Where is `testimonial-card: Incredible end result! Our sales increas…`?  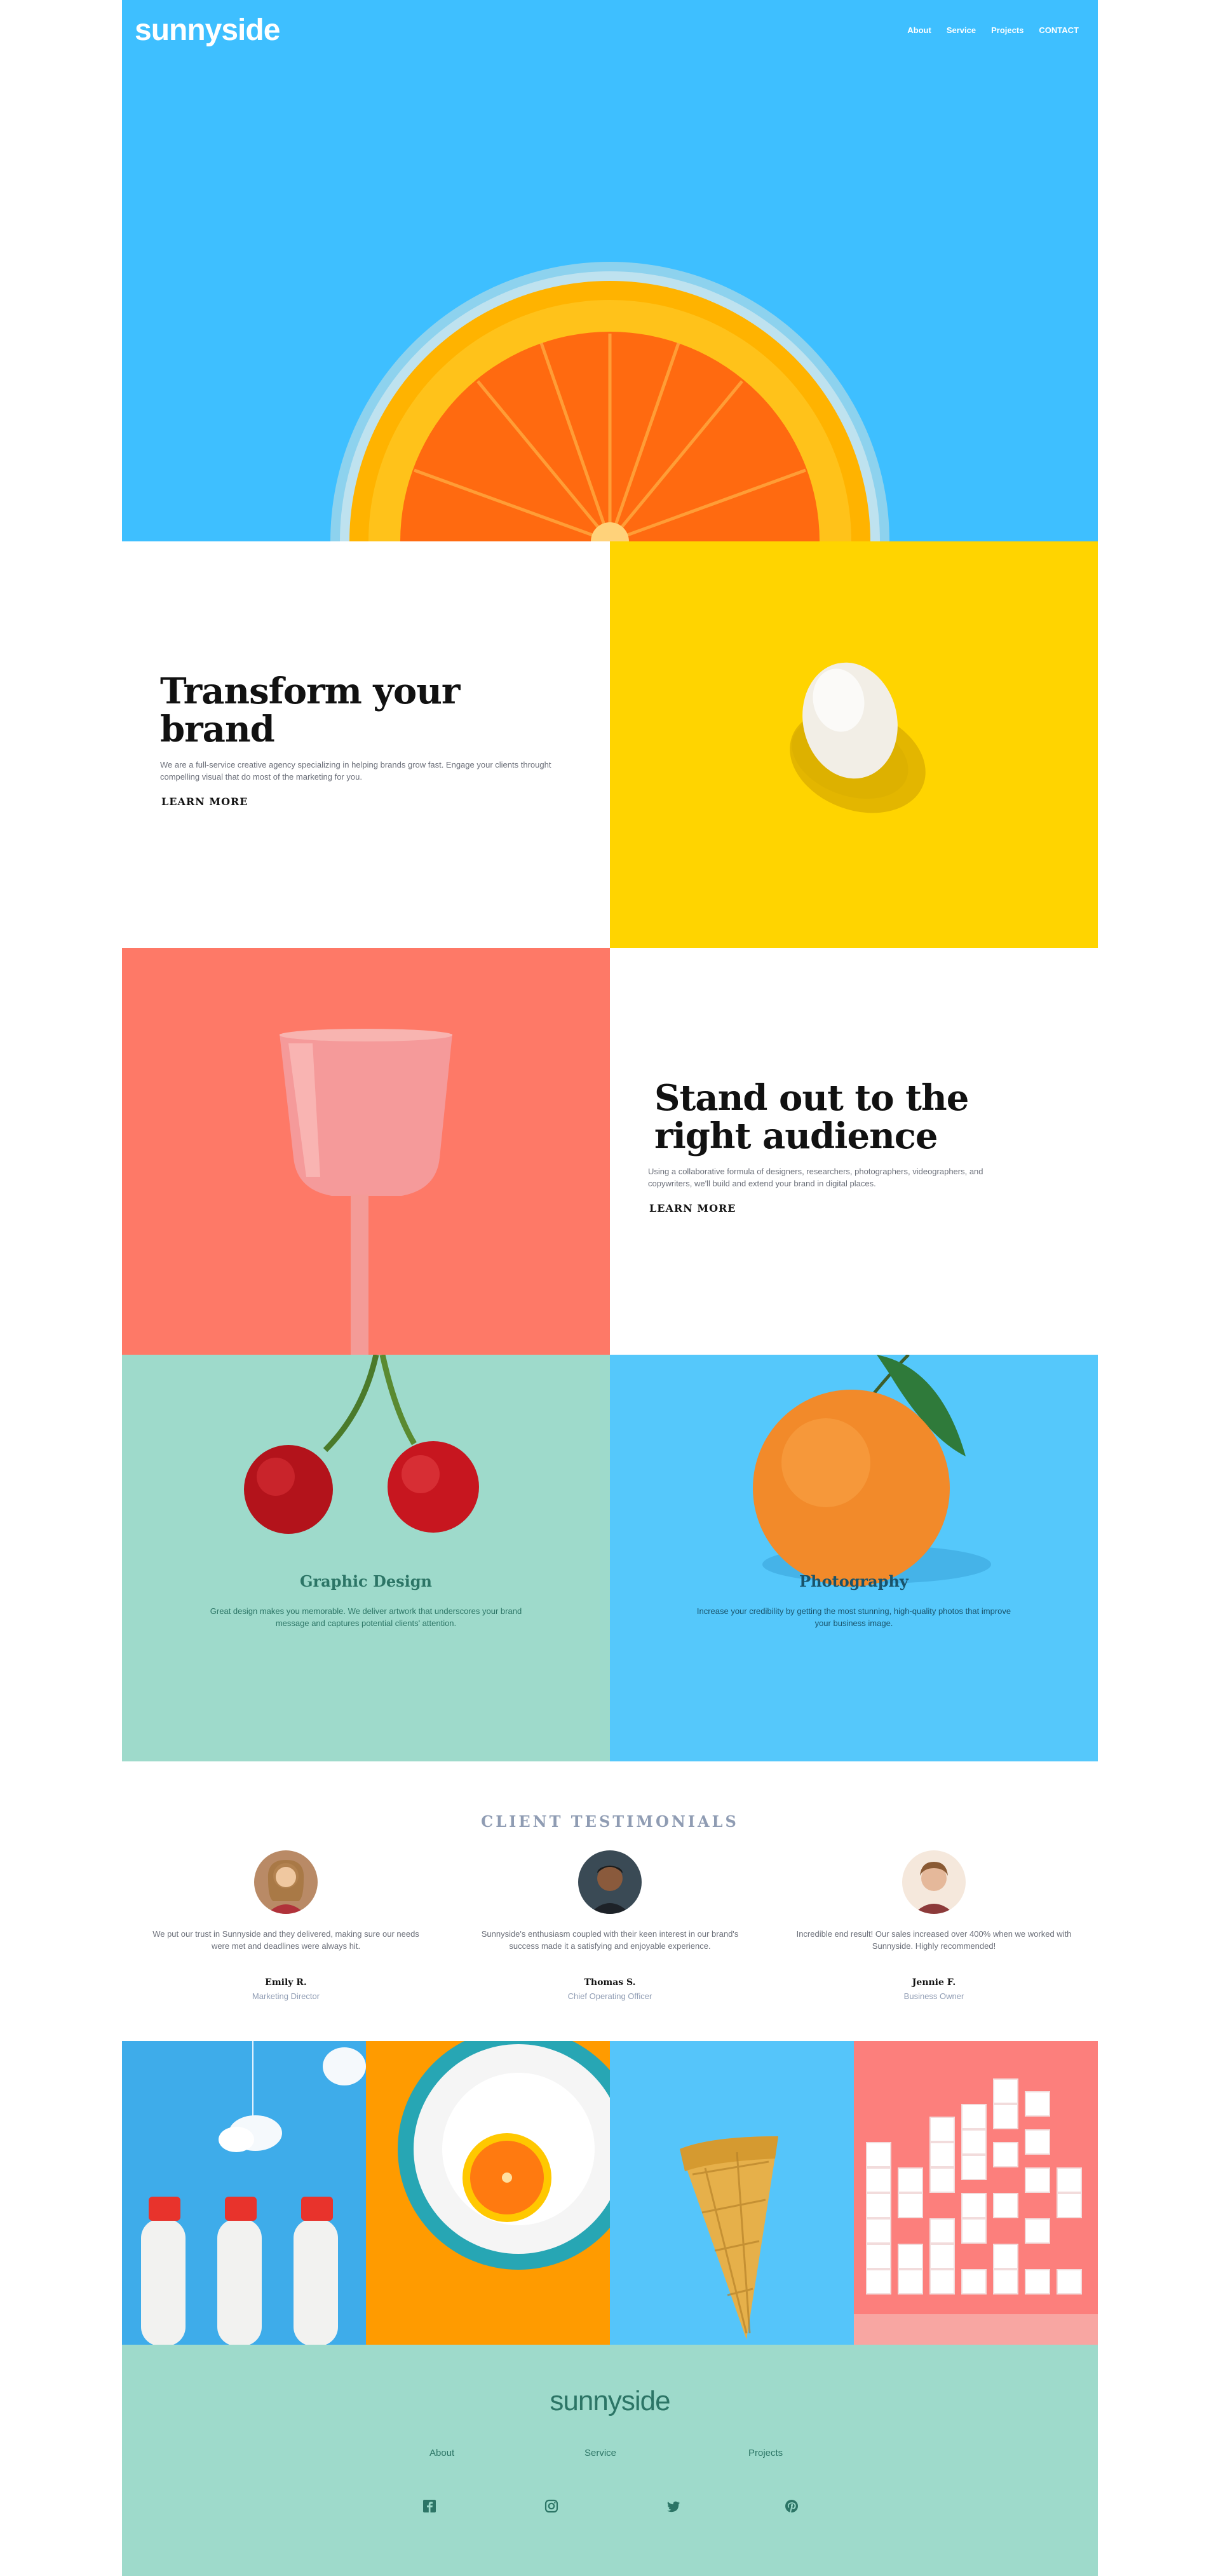 testimonial-card: Incredible end result! Our sales increas… is located at coordinates (934, 1925).